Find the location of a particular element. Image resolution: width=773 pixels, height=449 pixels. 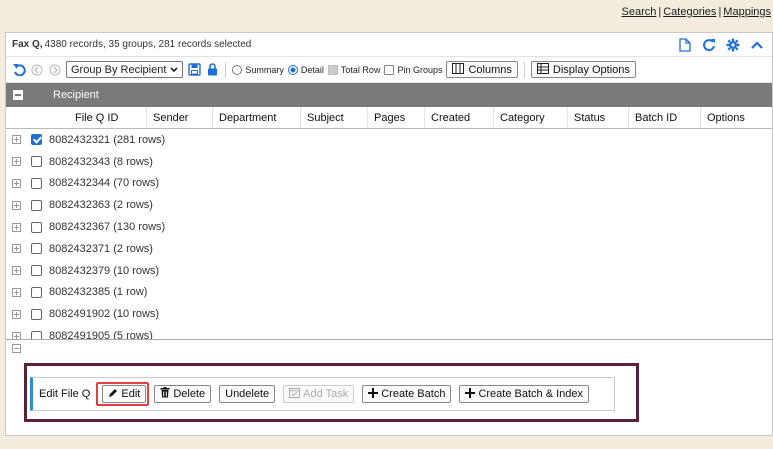

summary-option: Summary is located at coordinates (258, 69).